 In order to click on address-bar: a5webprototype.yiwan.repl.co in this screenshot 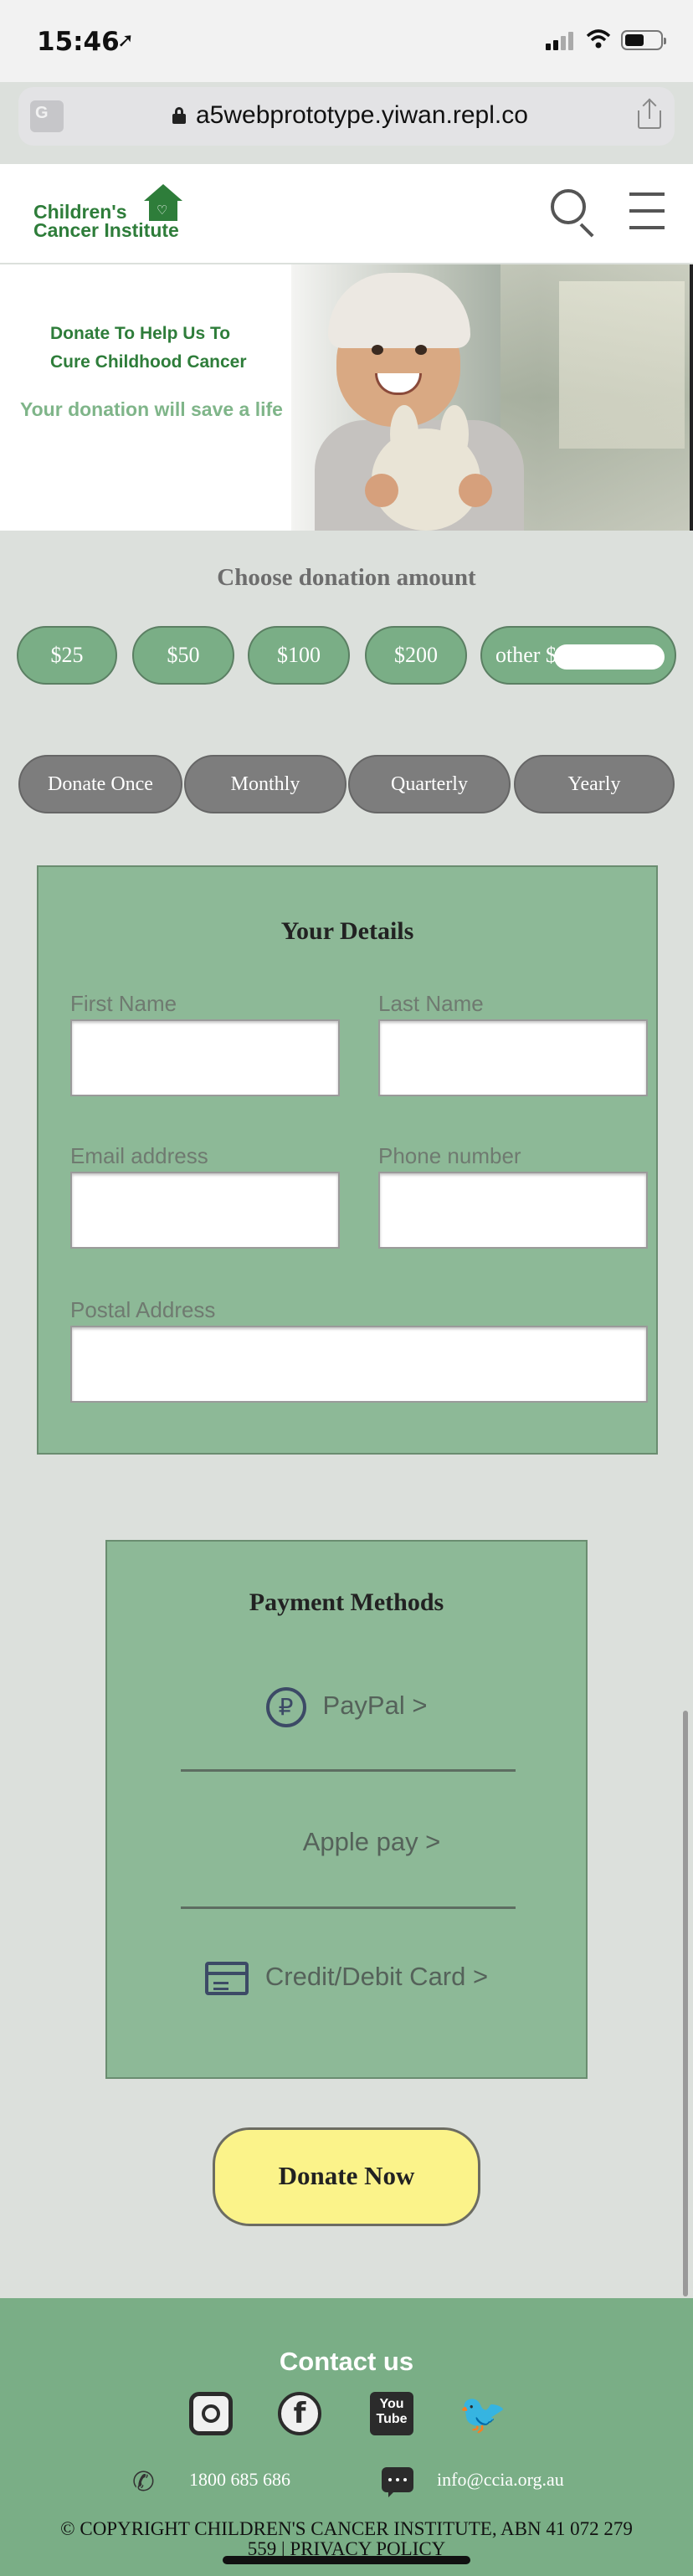, I will do `click(346, 116)`.